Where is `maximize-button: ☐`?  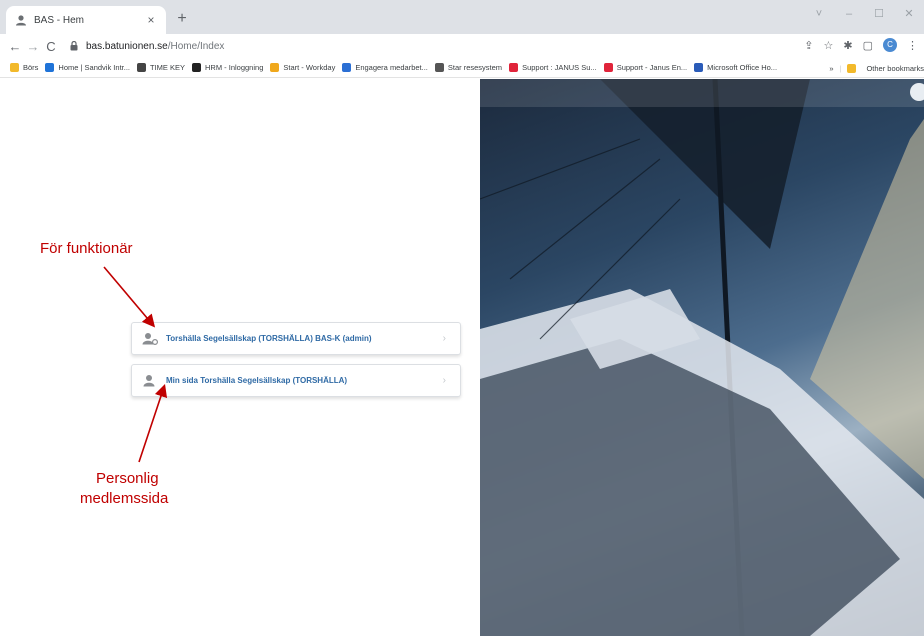 maximize-button: ☐ is located at coordinates (879, 14).